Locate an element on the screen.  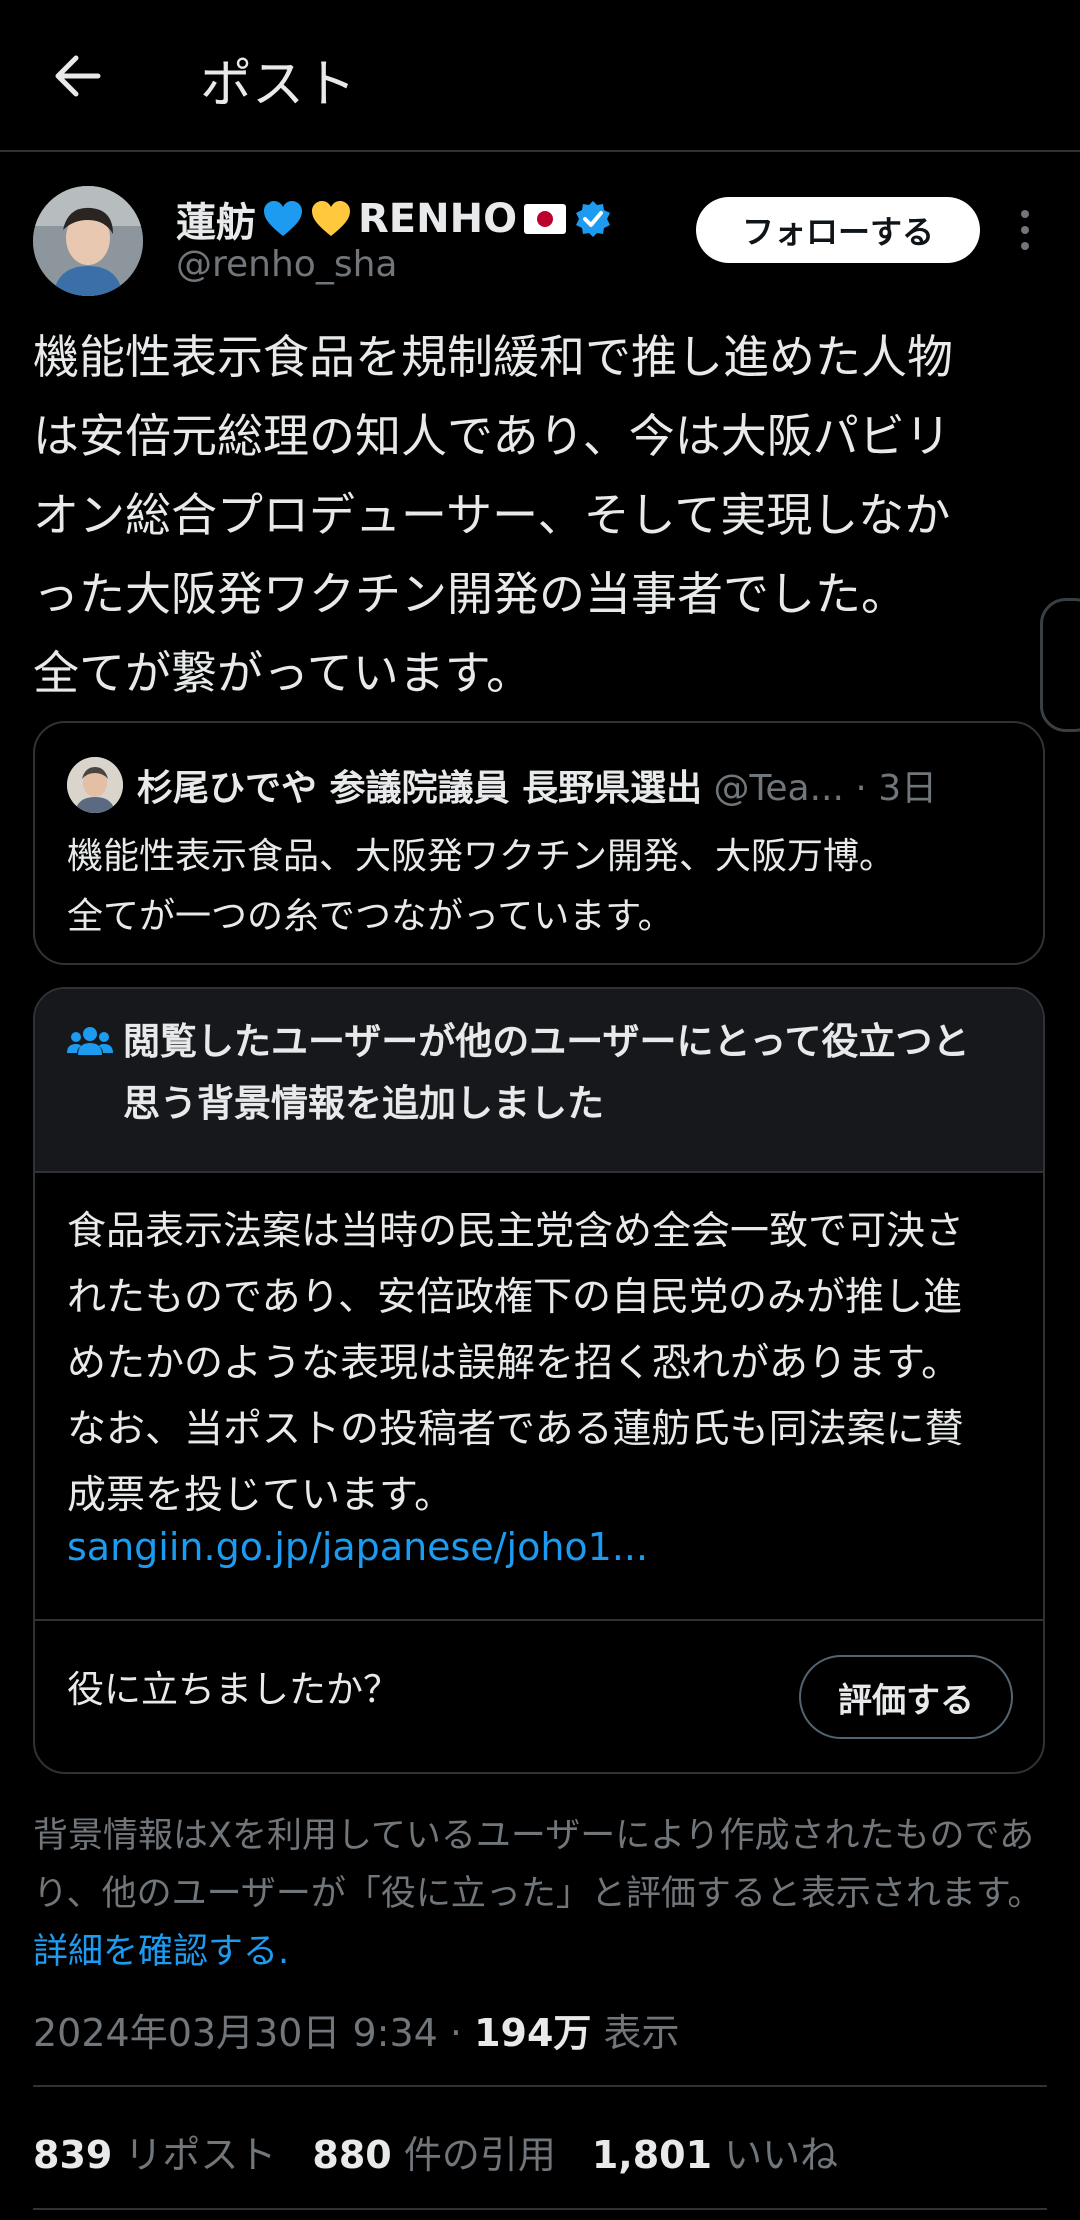
engagement-stats: 839 リポスト 880 件の引用 1,801 いいね is located at coordinates (435, 2151).